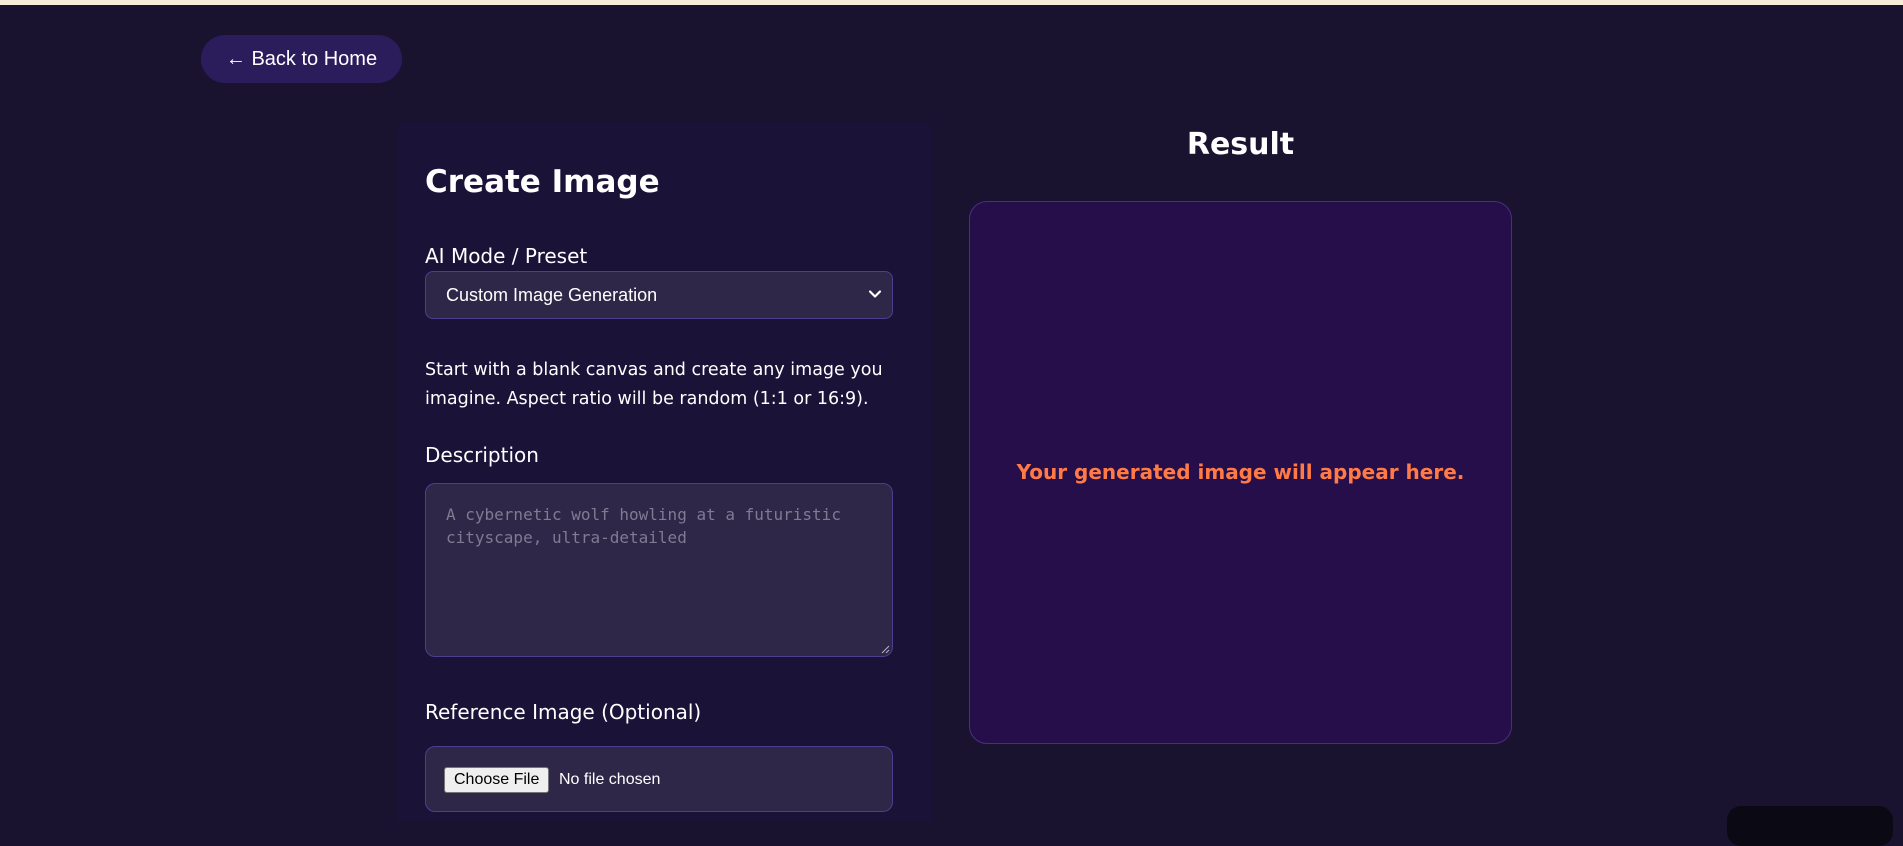 The height and width of the screenshot is (846, 1903). What do you see at coordinates (1240, 144) in the screenshot?
I see `result-title: Result` at bounding box center [1240, 144].